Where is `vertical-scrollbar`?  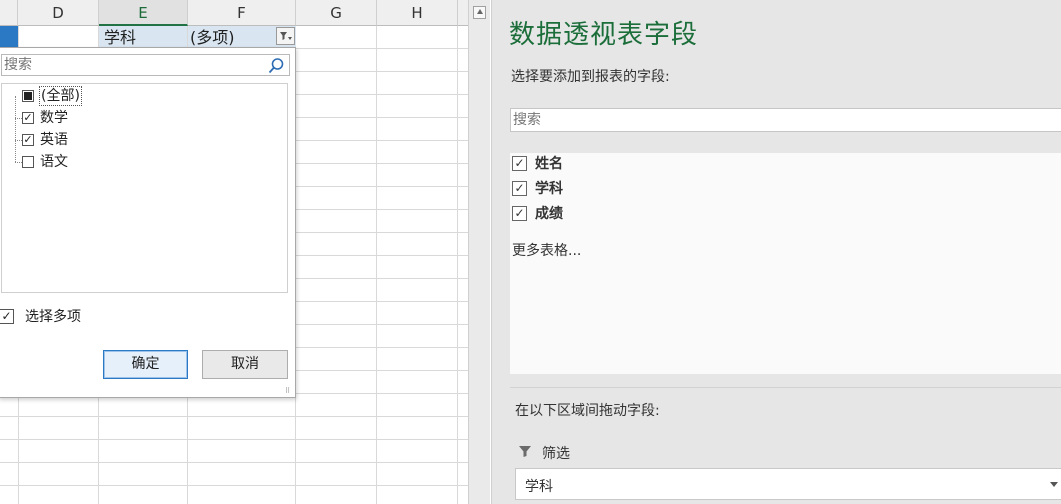
vertical-scrollbar is located at coordinates (479, 252).